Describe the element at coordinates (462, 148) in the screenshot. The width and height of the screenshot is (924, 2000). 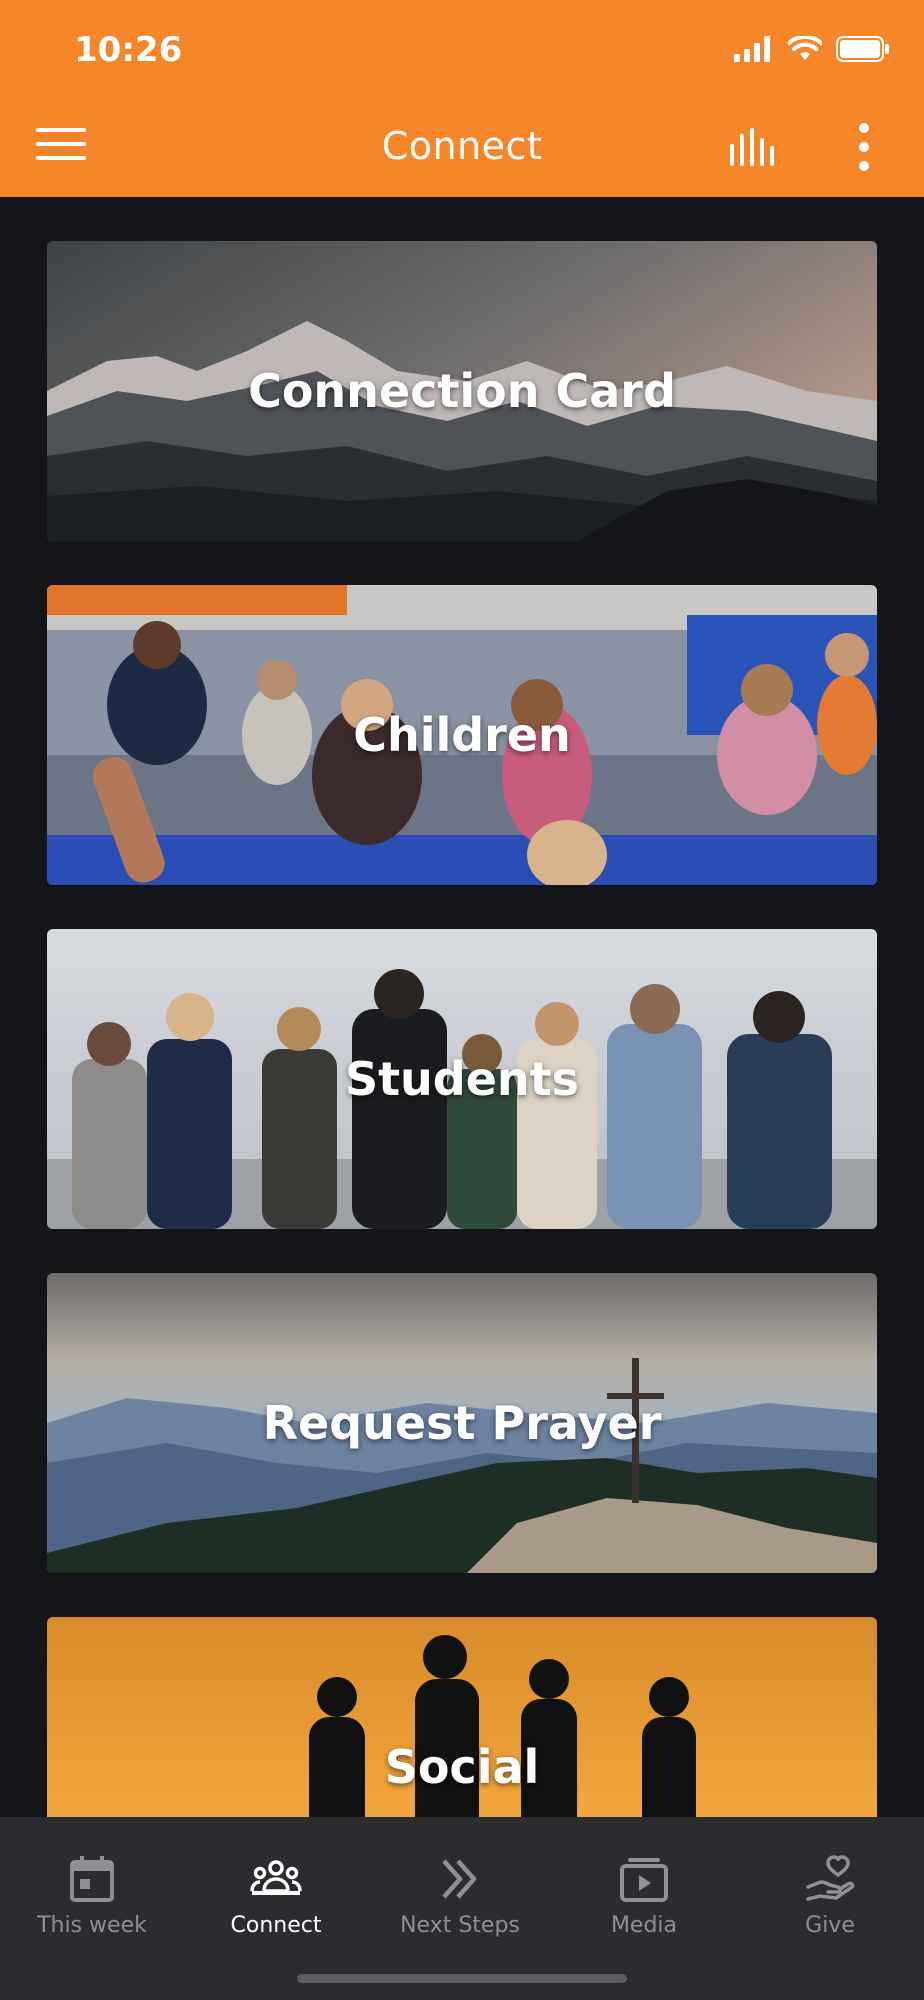
I see `app-bar: Connect` at that location.